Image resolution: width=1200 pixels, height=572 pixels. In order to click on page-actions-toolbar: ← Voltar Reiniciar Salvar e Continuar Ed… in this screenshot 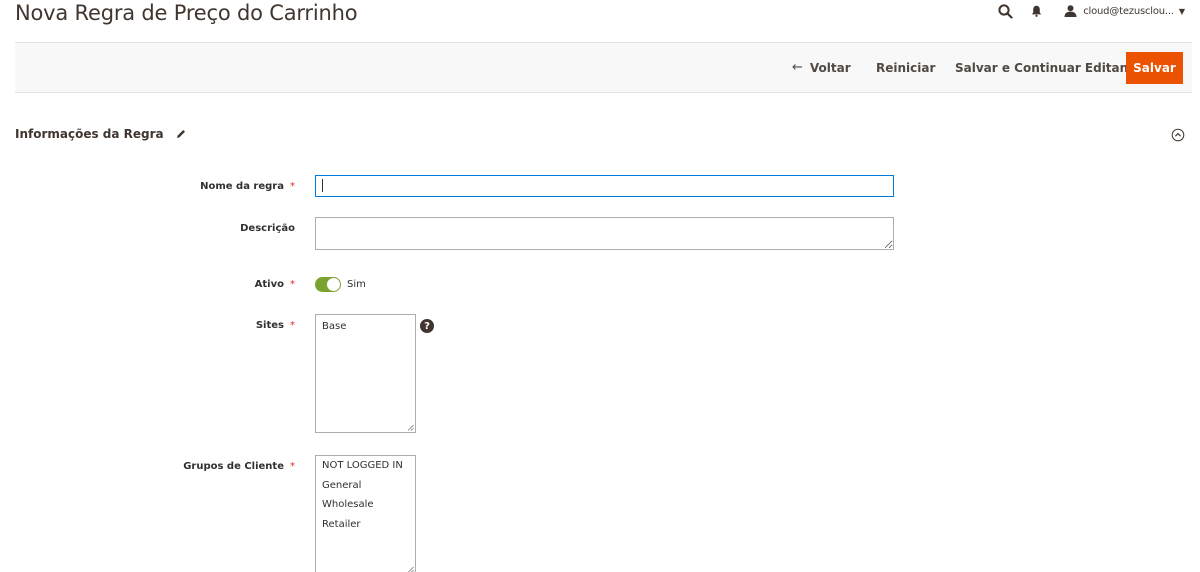, I will do `click(603, 67)`.